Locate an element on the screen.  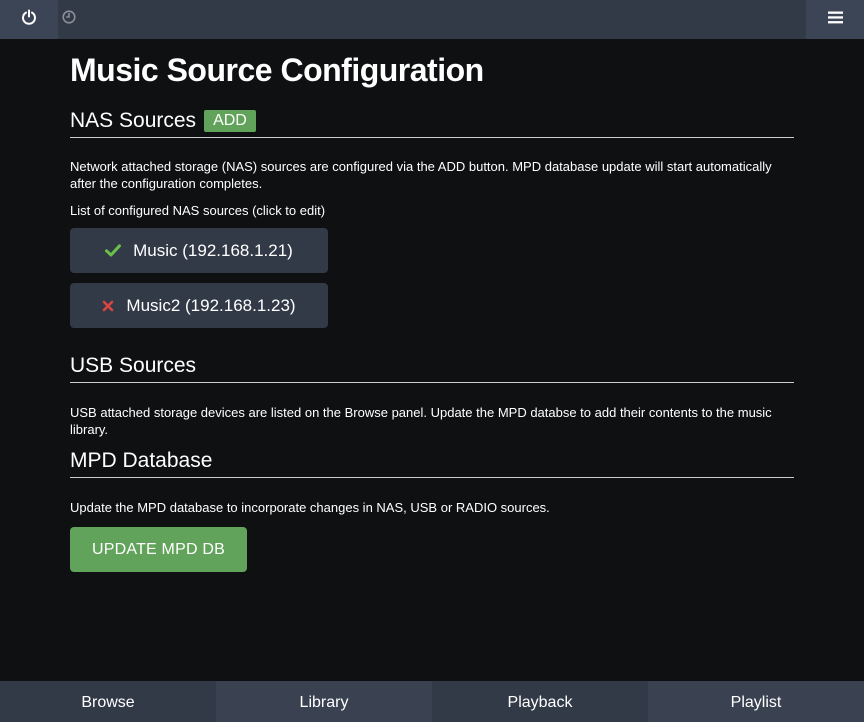
usb-section-title: USB Sources is located at coordinates (133, 365).